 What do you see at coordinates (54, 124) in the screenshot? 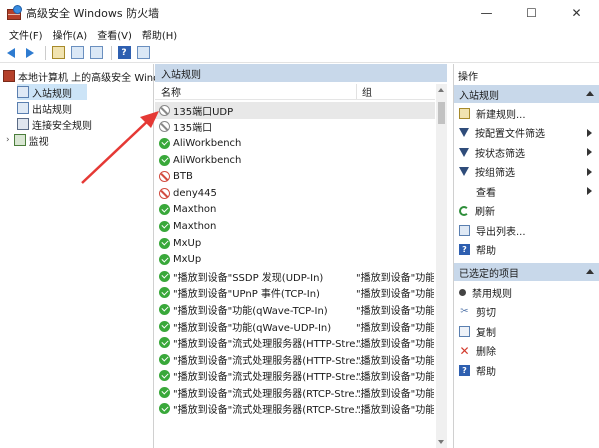
I see `tree-item-connection-security: 连接安全规则` at bounding box center [54, 124].